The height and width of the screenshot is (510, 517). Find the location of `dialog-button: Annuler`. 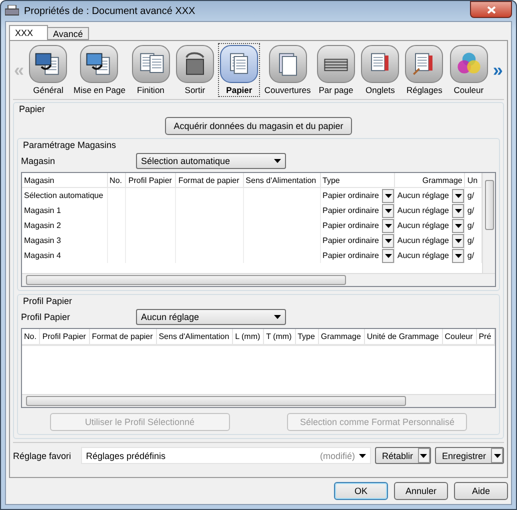

dialog-button: Annuler is located at coordinates (421, 491).